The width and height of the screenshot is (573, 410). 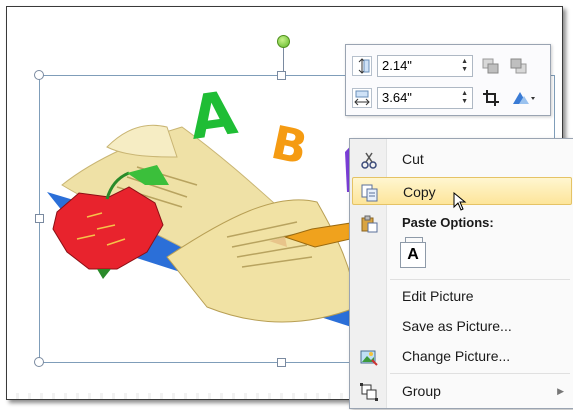 What do you see at coordinates (369, 223) in the screenshot?
I see `paste-icon` at bounding box center [369, 223].